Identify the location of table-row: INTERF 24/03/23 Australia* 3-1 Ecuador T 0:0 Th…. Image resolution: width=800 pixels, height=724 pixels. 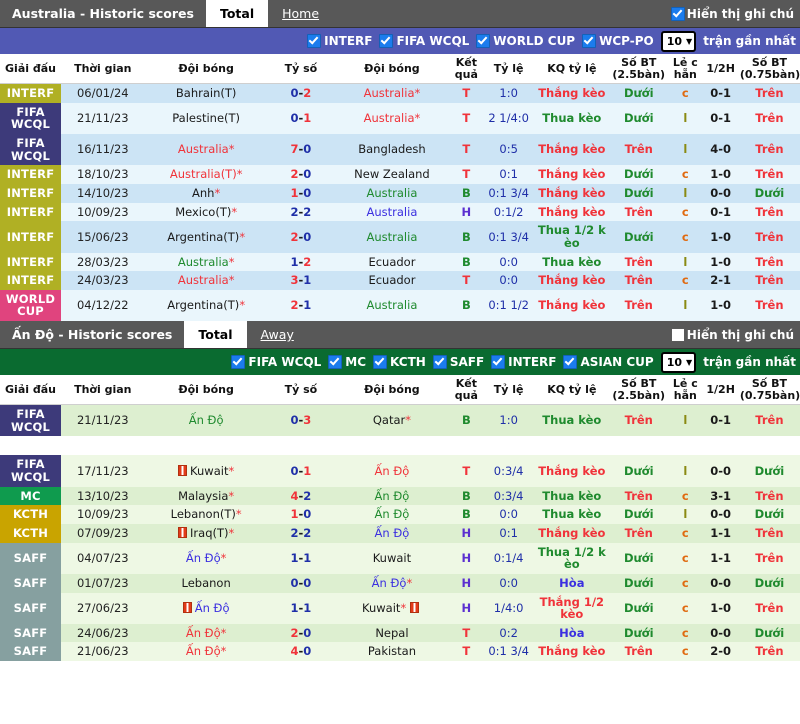
(400, 280).